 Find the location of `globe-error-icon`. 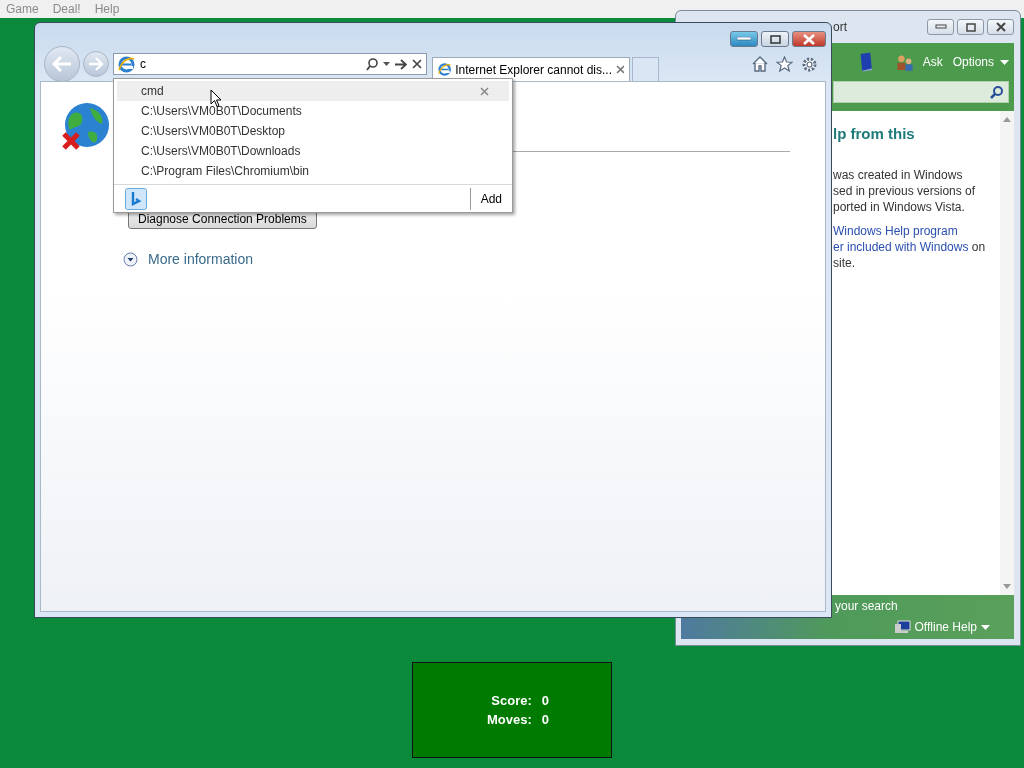

globe-error-icon is located at coordinates (86, 127).